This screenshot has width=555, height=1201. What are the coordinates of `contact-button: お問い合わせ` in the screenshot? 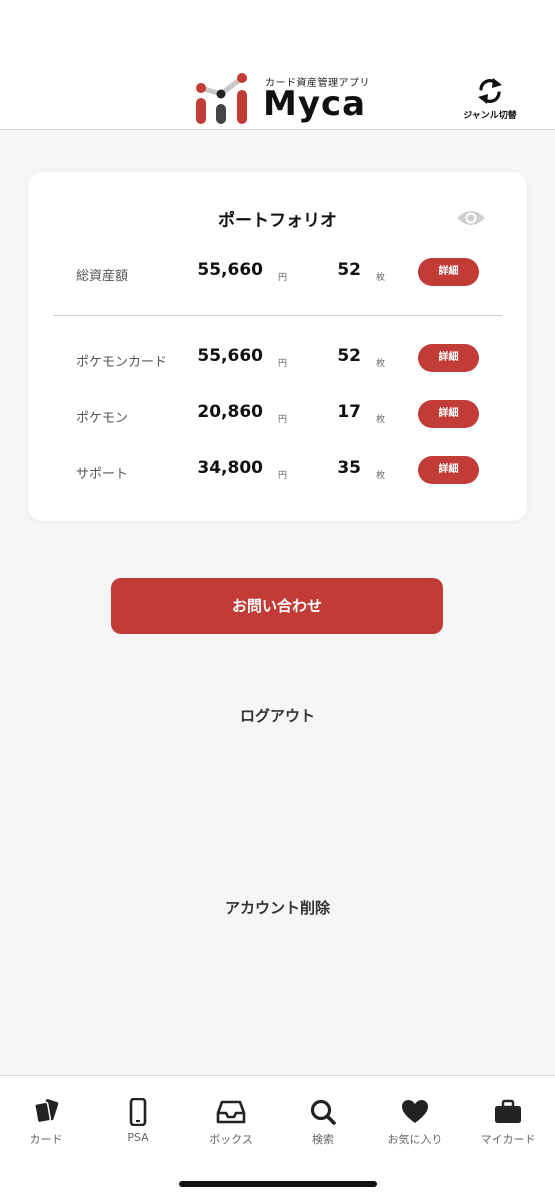 It's located at (277, 606).